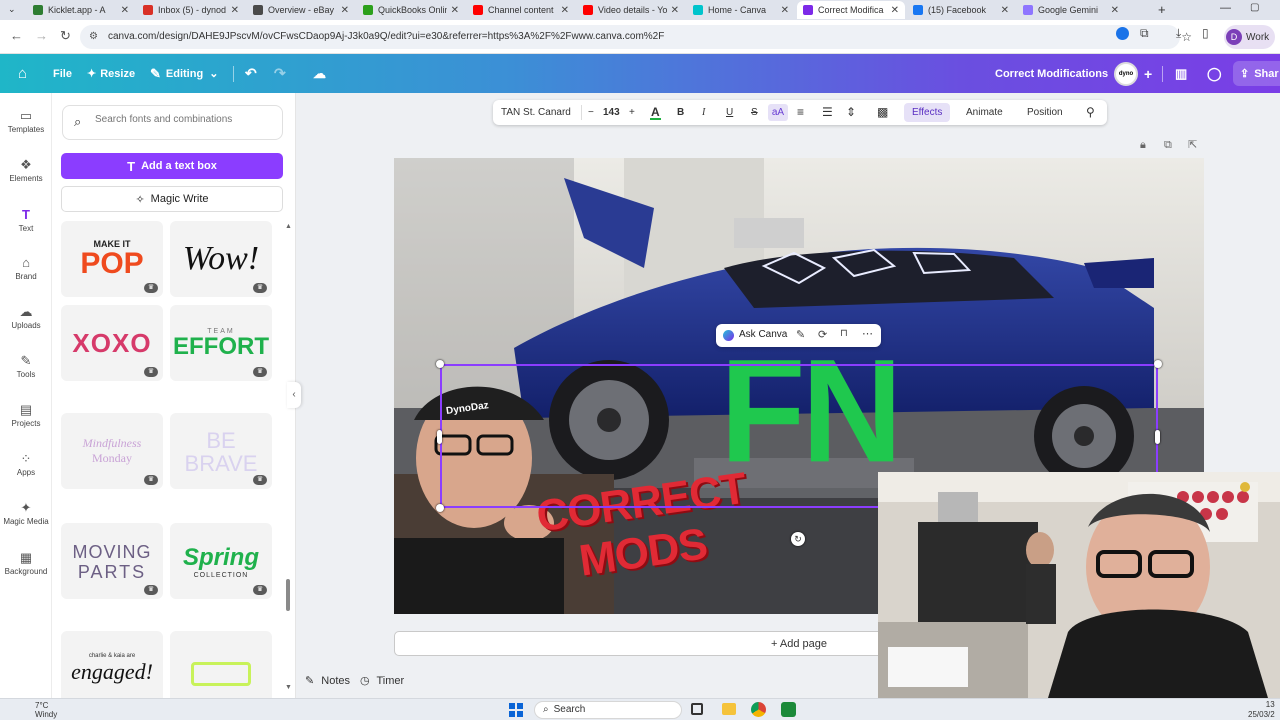 This screenshot has height=720, width=1280. Describe the element at coordinates (191, 10) in the screenshot. I see `browser-tab: Inbox (5) - dynod ✕` at that location.